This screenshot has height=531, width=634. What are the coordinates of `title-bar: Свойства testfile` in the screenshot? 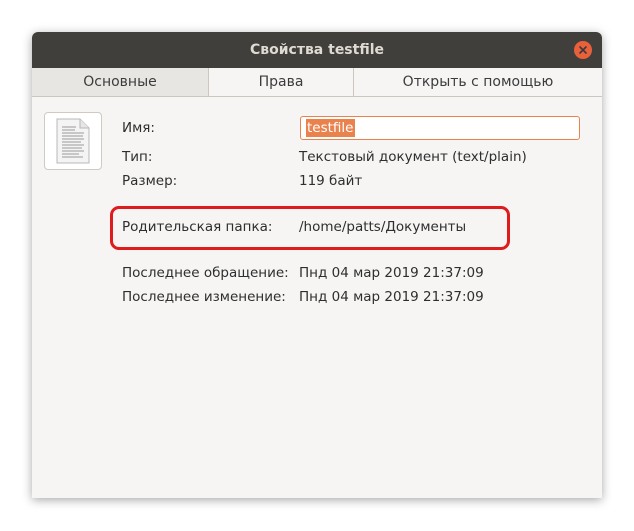 It's located at (317, 50).